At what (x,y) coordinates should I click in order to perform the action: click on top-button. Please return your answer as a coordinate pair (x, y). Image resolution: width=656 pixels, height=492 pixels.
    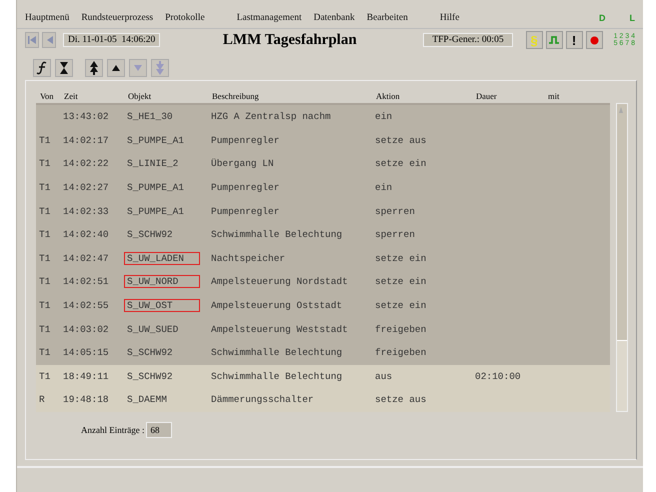
    Looking at the image, I should click on (94, 68).